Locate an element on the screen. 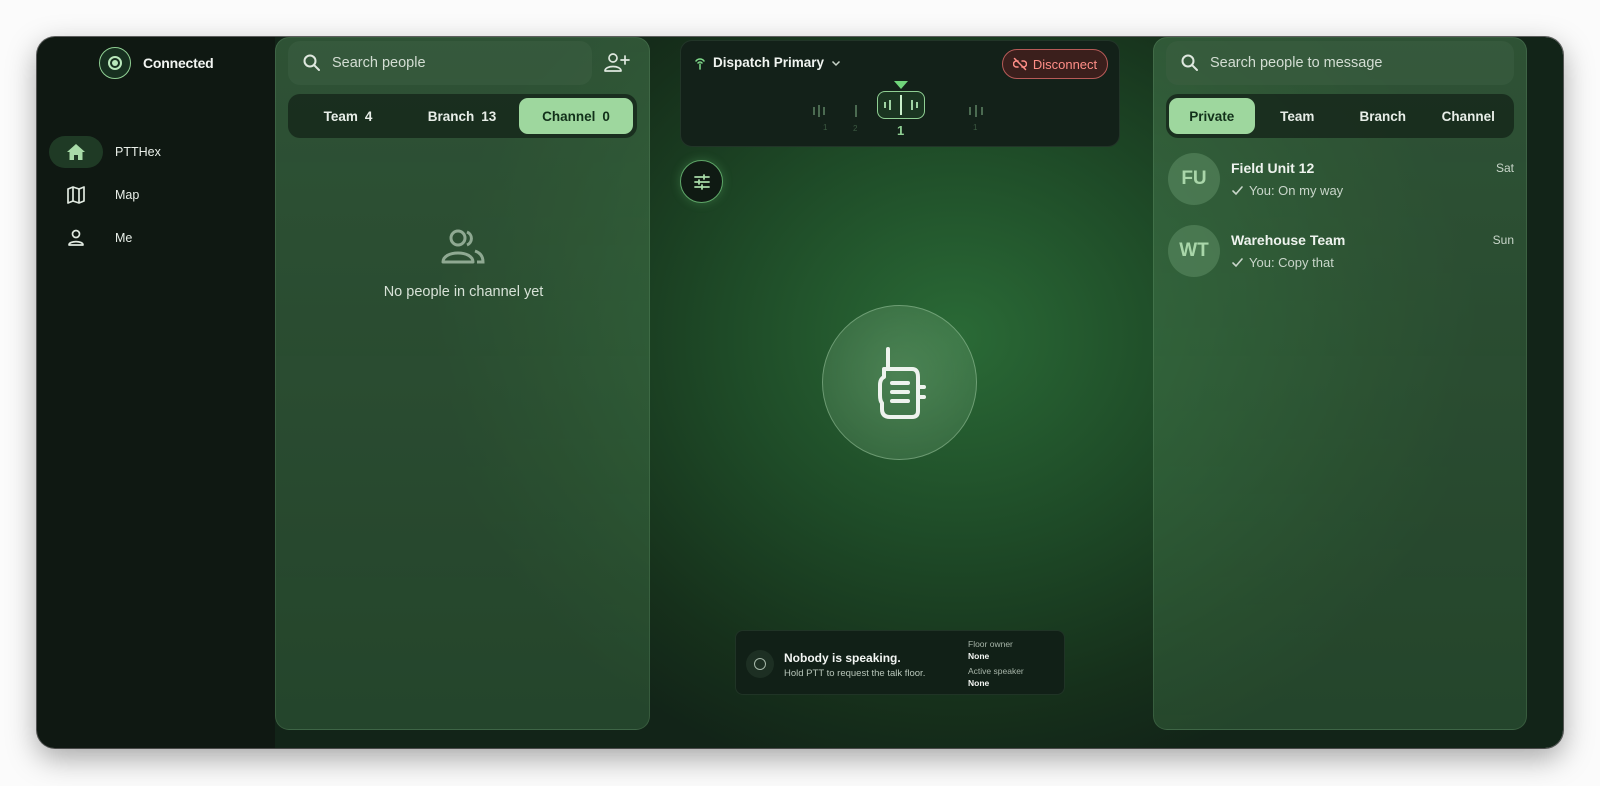 This screenshot has width=1600, height=786. sliders-icon is located at coordinates (701, 181).